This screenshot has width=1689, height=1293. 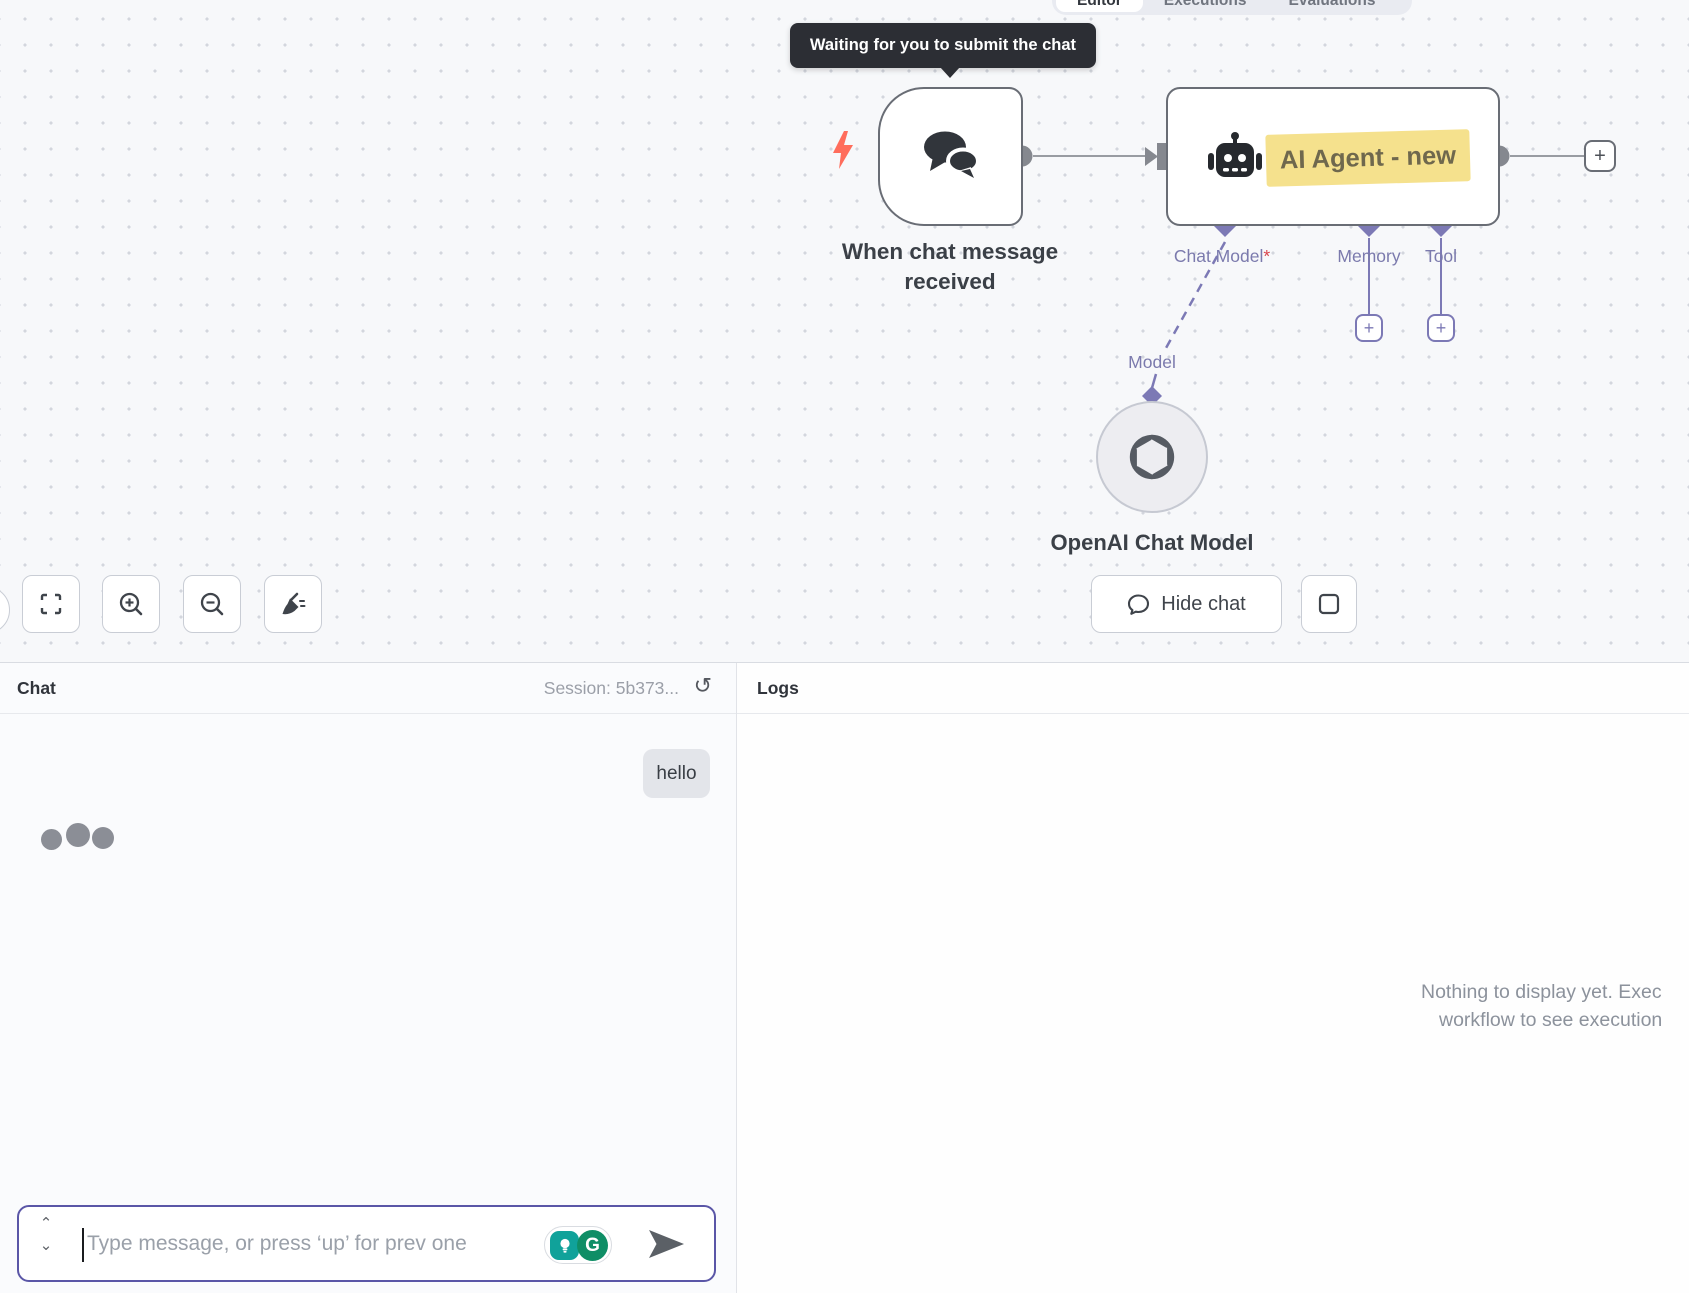 I want to click on toggle-logs-panel-button, so click(x=1329, y=604).